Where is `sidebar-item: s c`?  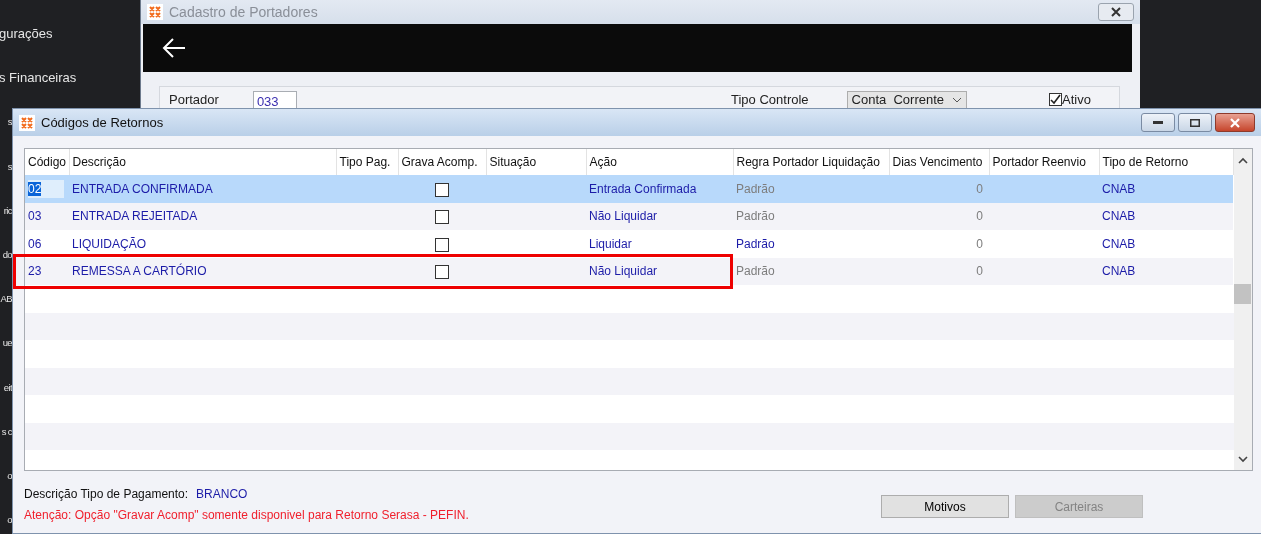 sidebar-item: s c is located at coordinates (6, 431).